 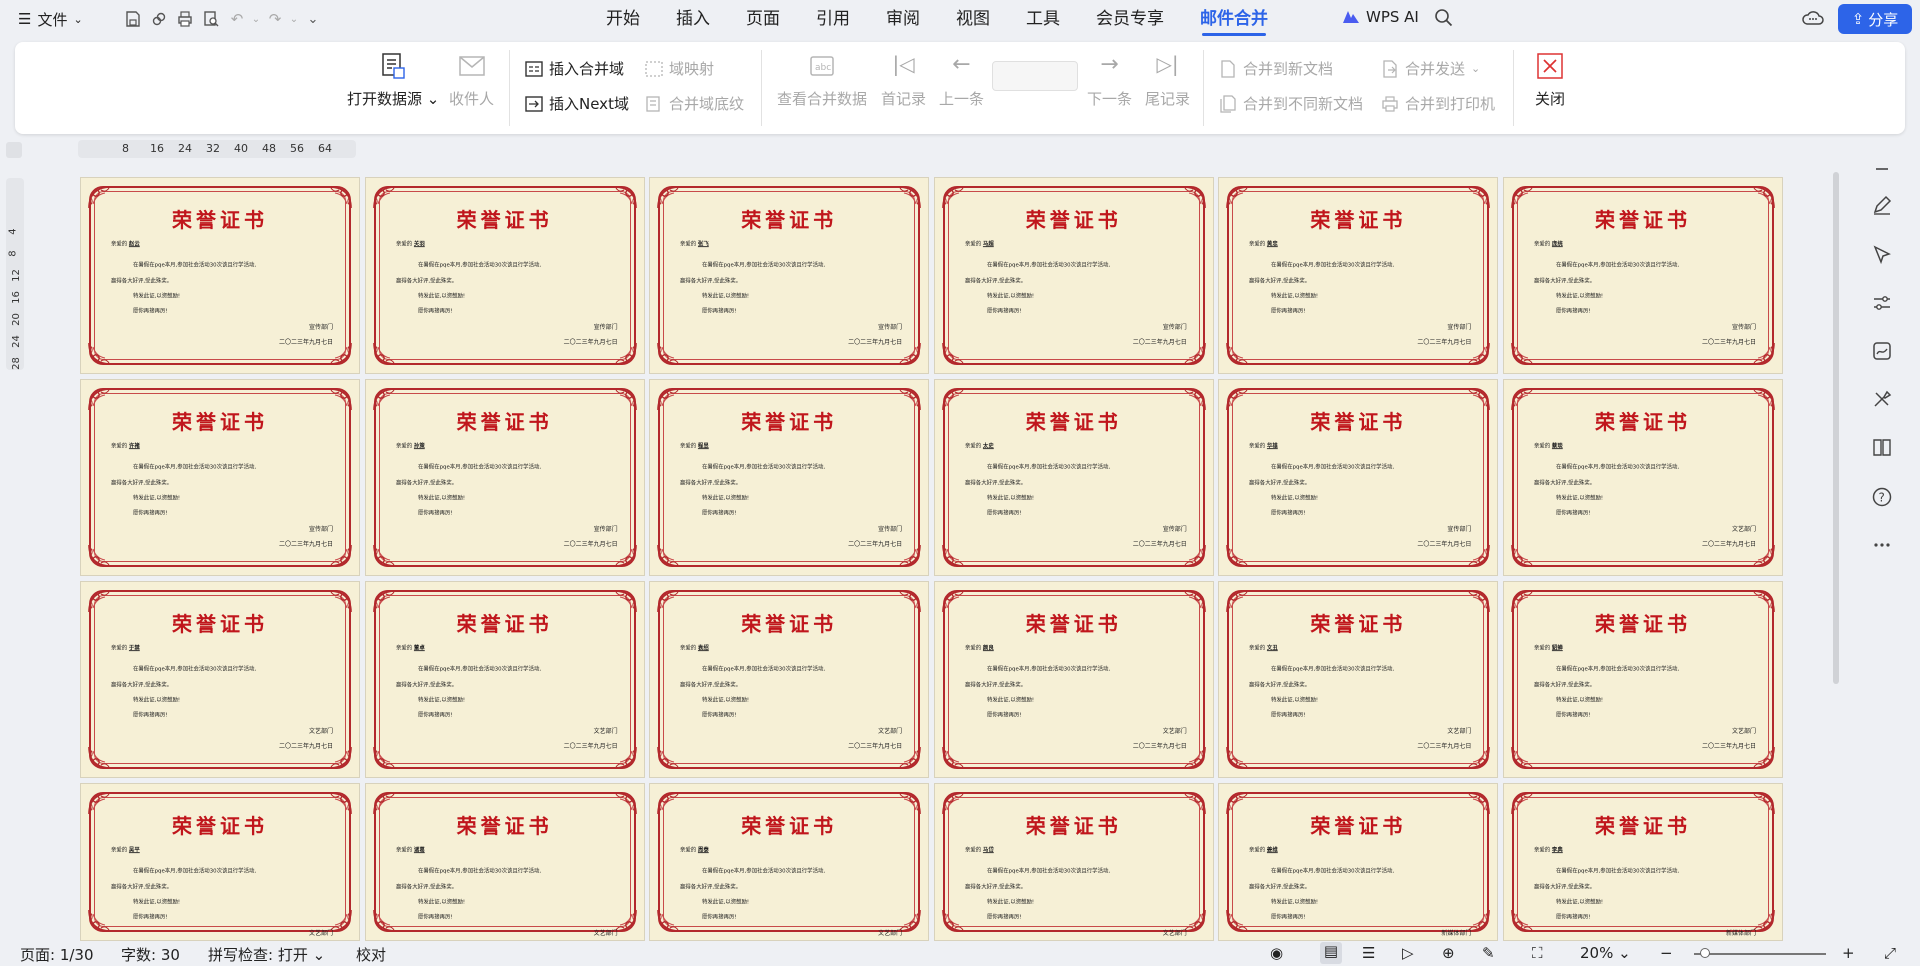 I want to click on record-number-input, so click(x=1035, y=76).